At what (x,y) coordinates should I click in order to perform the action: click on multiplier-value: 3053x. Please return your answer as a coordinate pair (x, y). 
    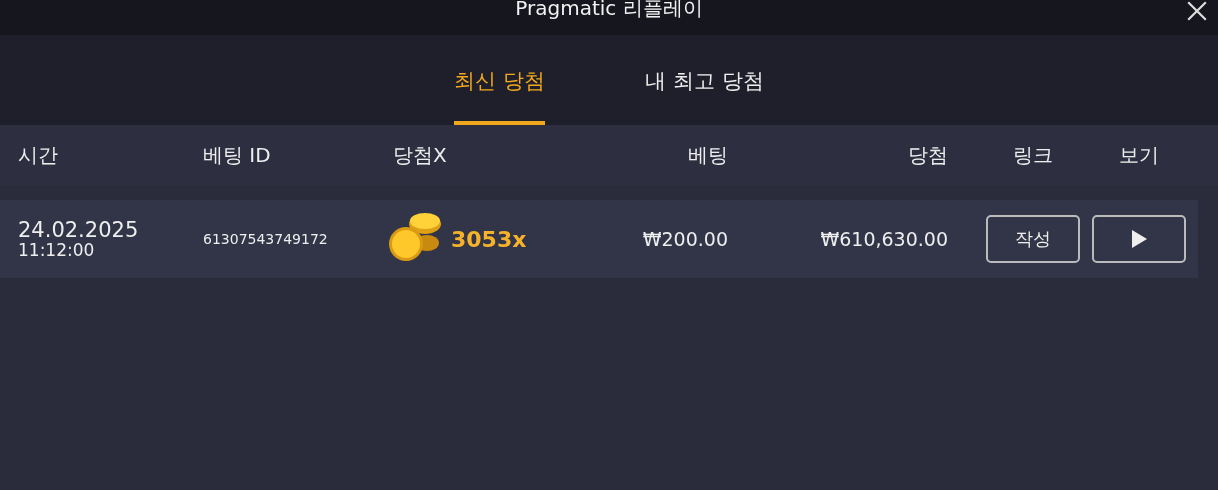
    Looking at the image, I should click on (489, 239).